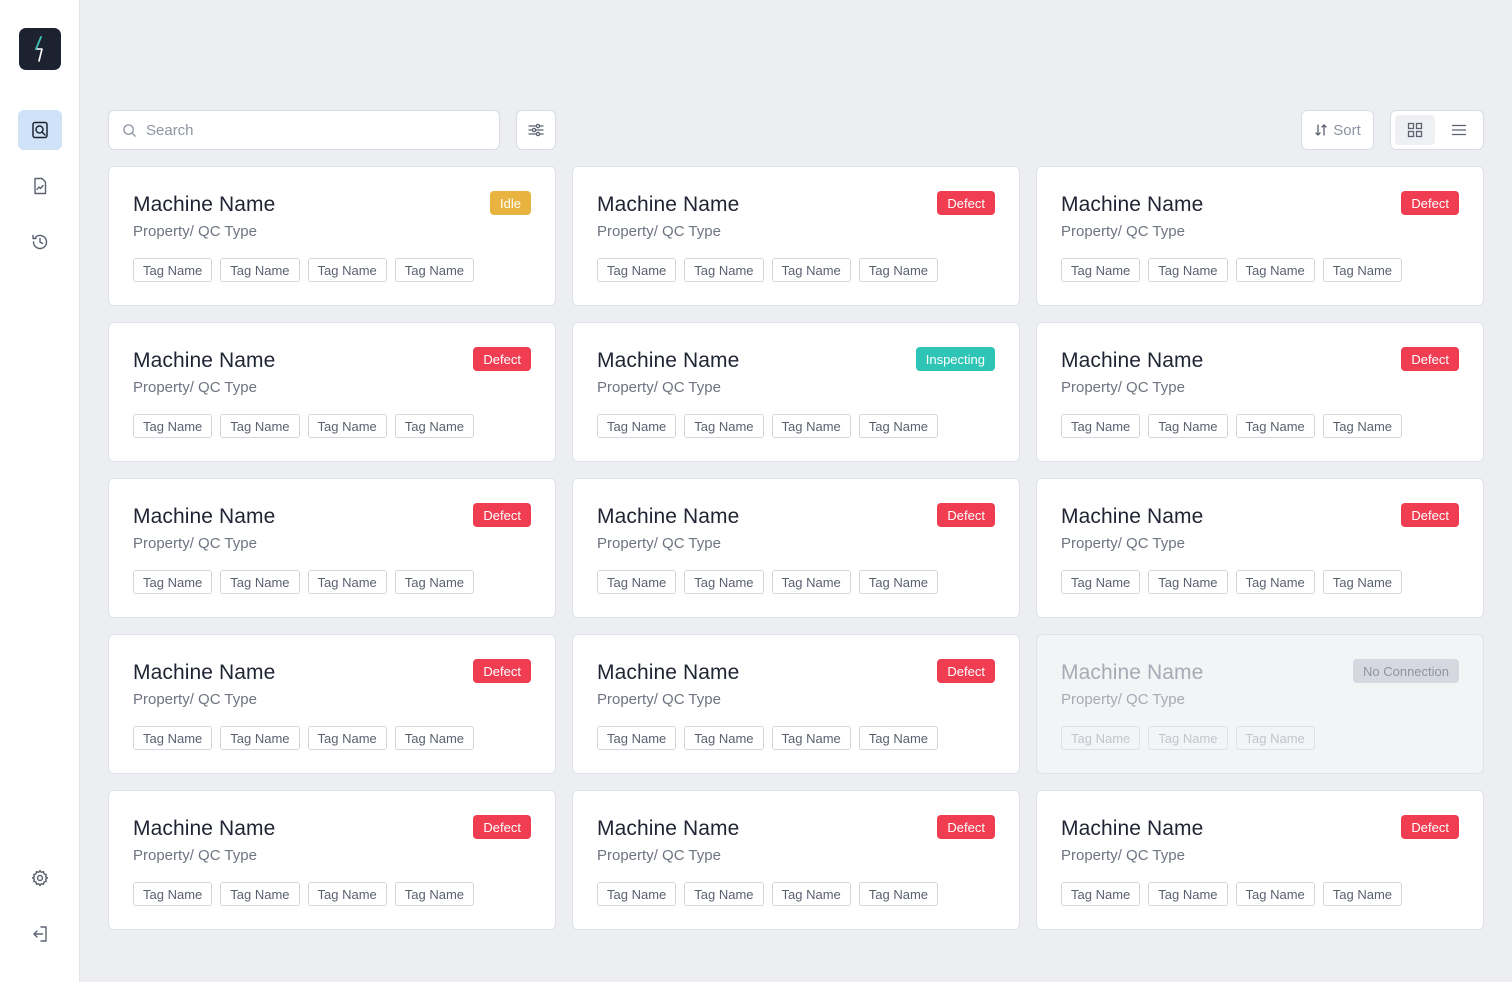  Describe the element at coordinates (1337, 130) in the screenshot. I see `sort-button: Sort` at that location.